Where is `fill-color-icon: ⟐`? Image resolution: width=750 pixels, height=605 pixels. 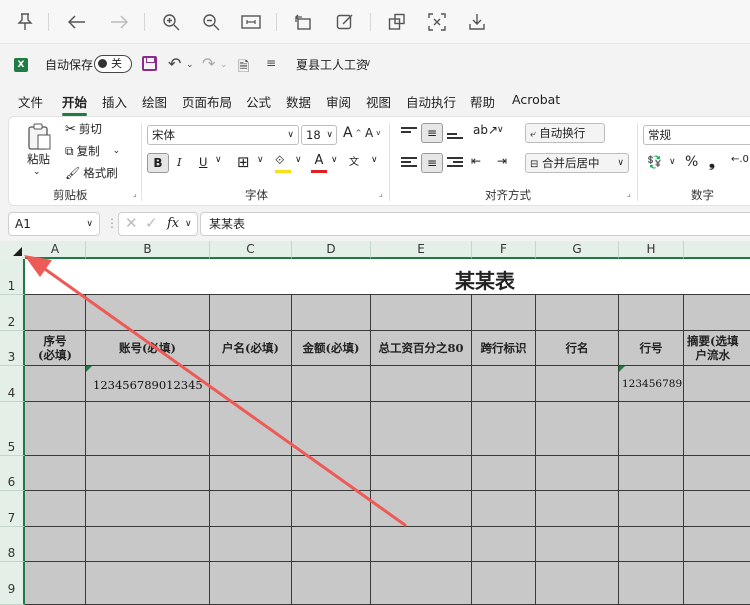 fill-color-icon: ⟐ is located at coordinates (283, 163).